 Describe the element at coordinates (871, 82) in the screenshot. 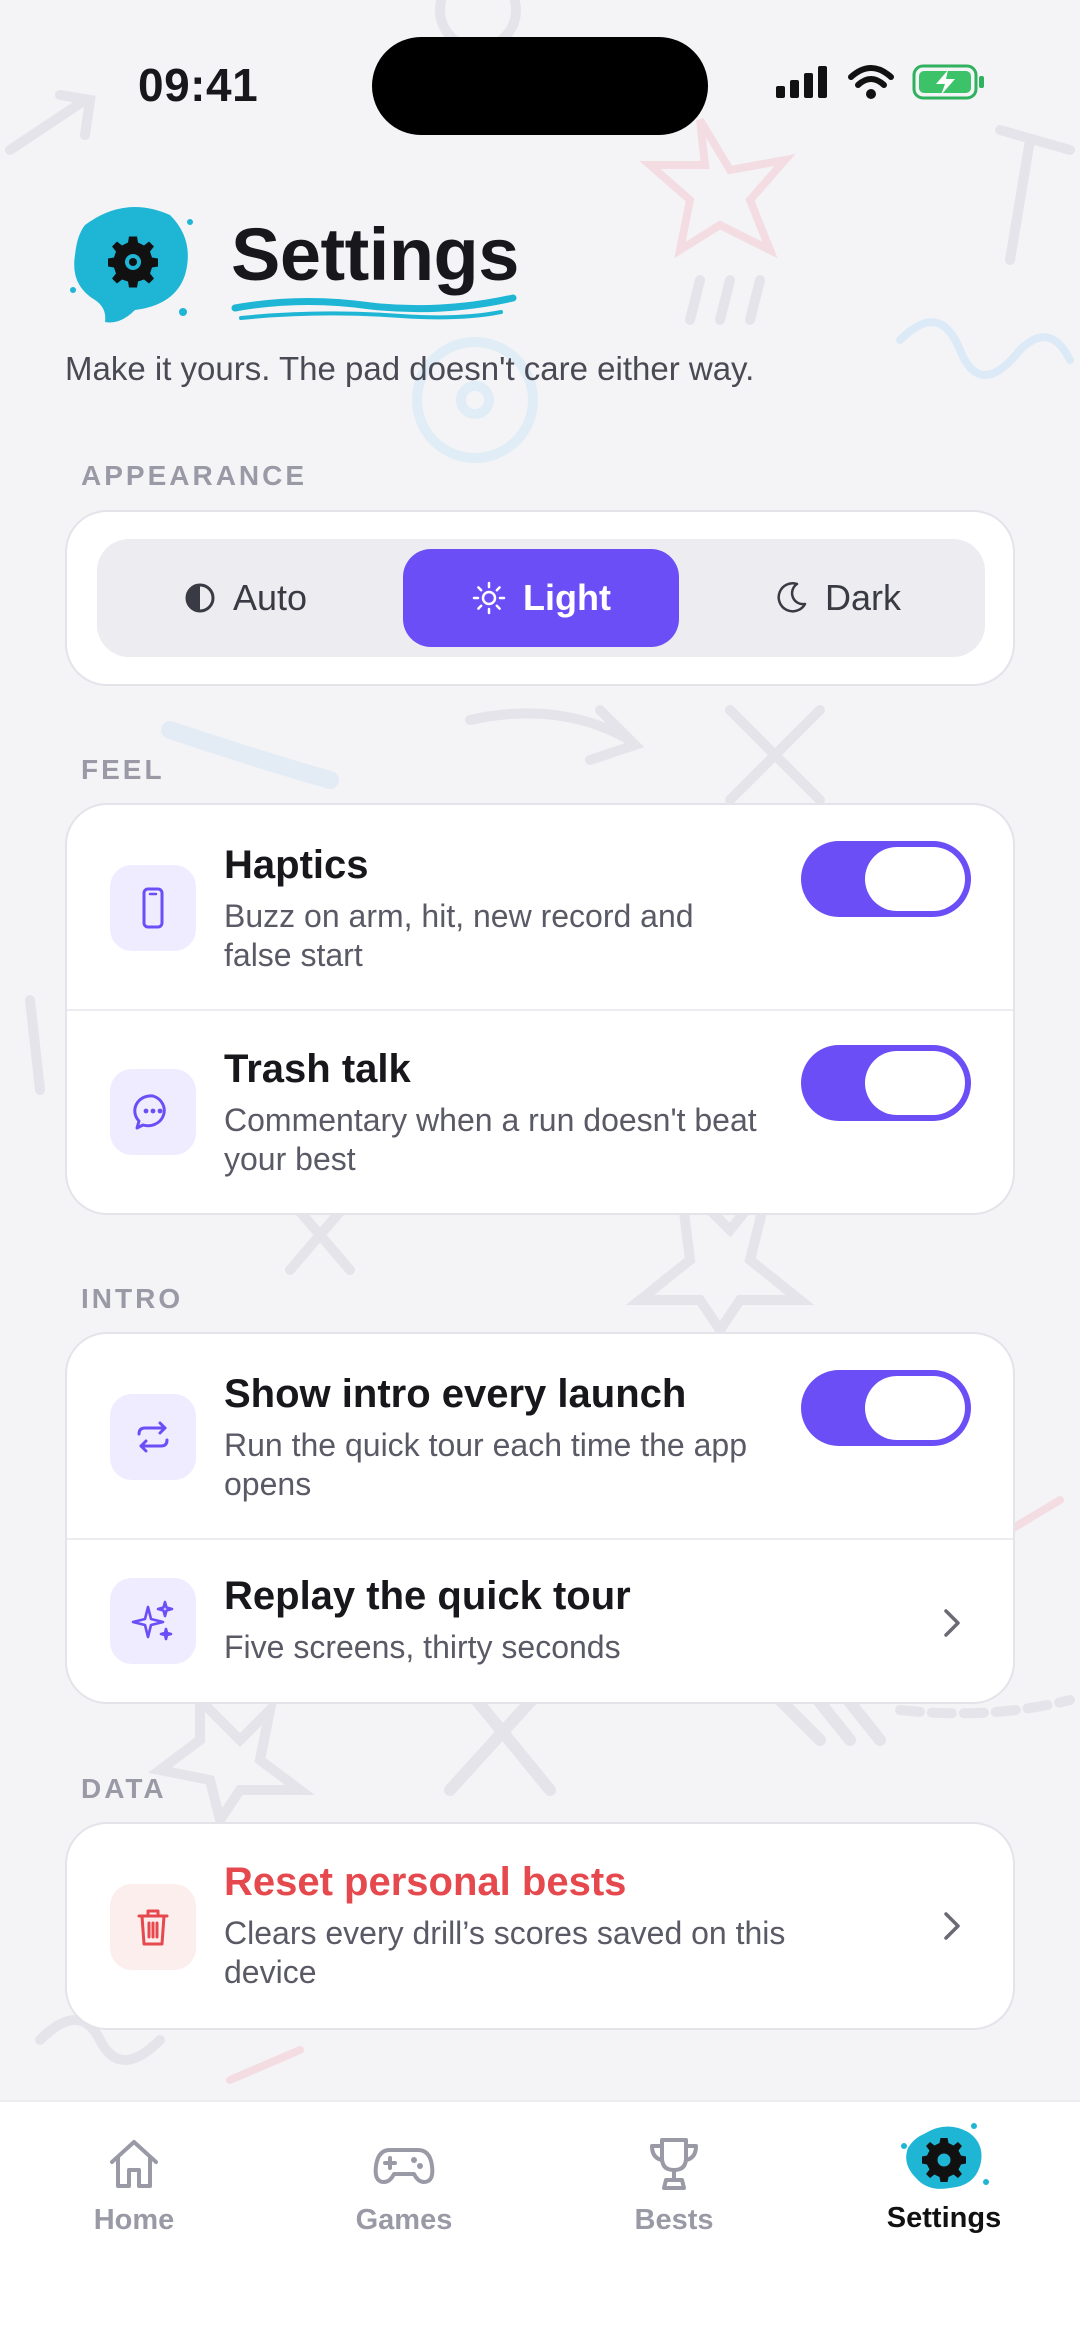

I see `wifi-icon` at that location.